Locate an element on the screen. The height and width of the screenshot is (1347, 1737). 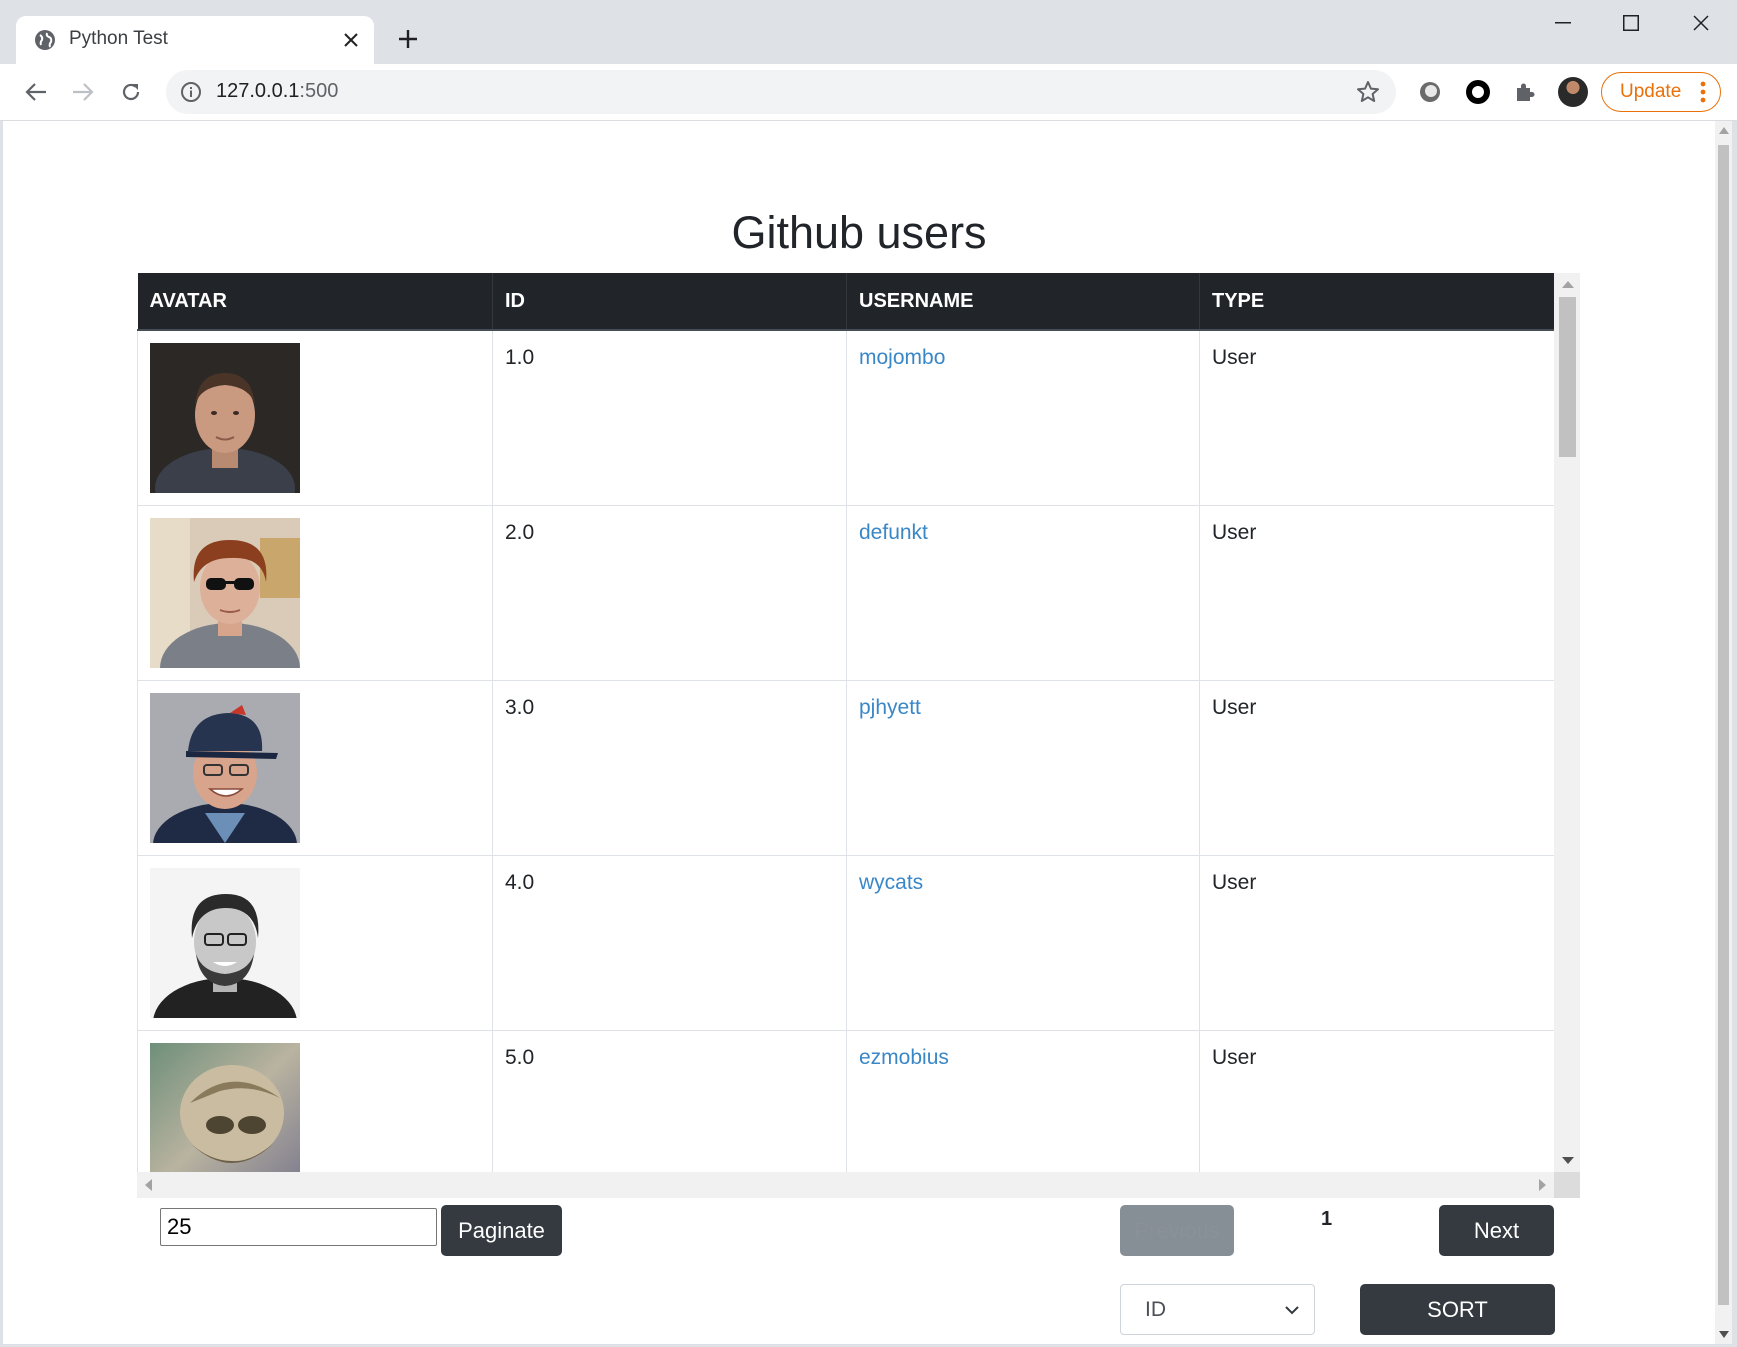
username-link: pjhyett is located at coordinates (890, 707).